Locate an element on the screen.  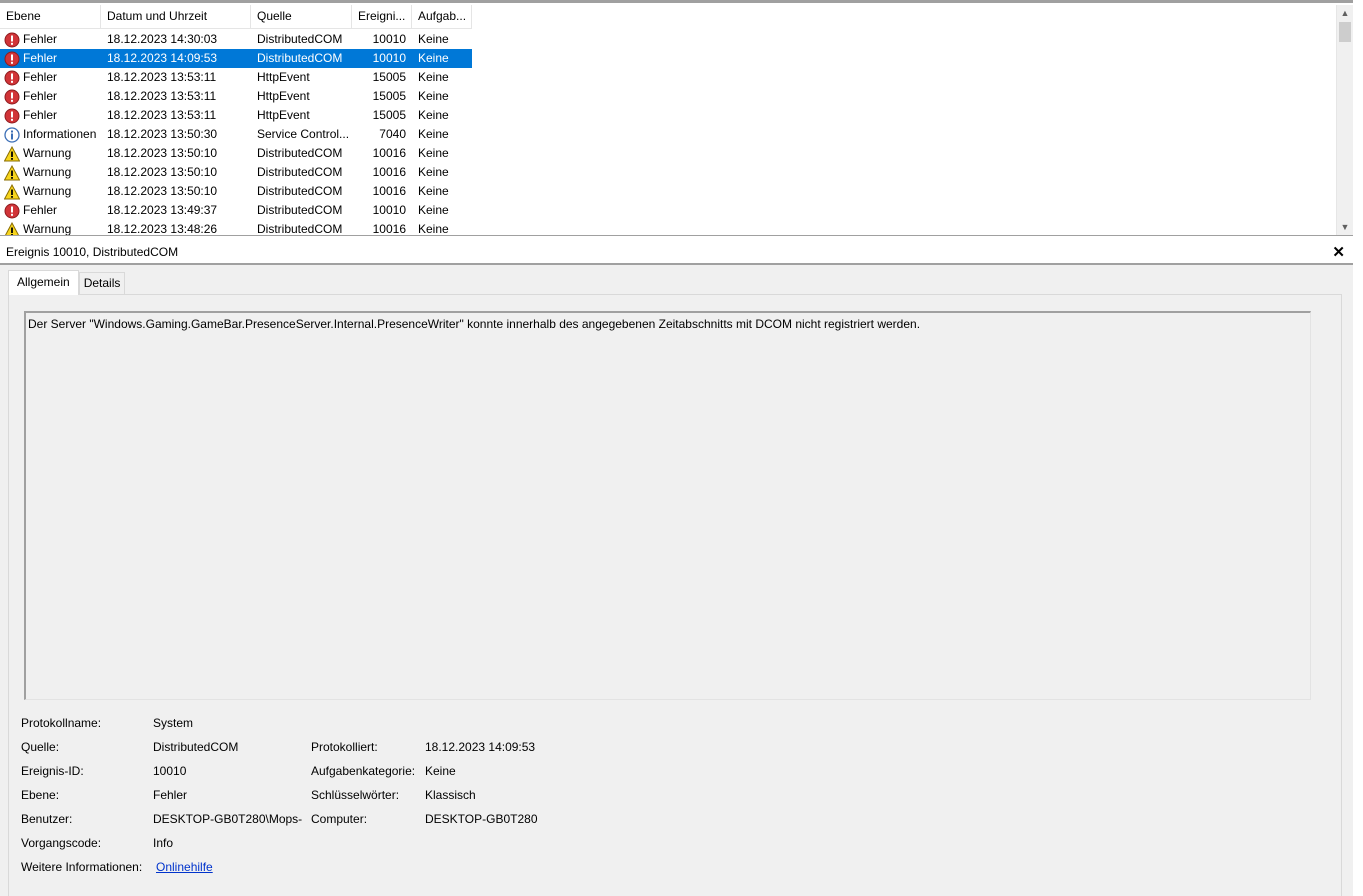
cell-level: Informationen is located at coordinates (50, 134).